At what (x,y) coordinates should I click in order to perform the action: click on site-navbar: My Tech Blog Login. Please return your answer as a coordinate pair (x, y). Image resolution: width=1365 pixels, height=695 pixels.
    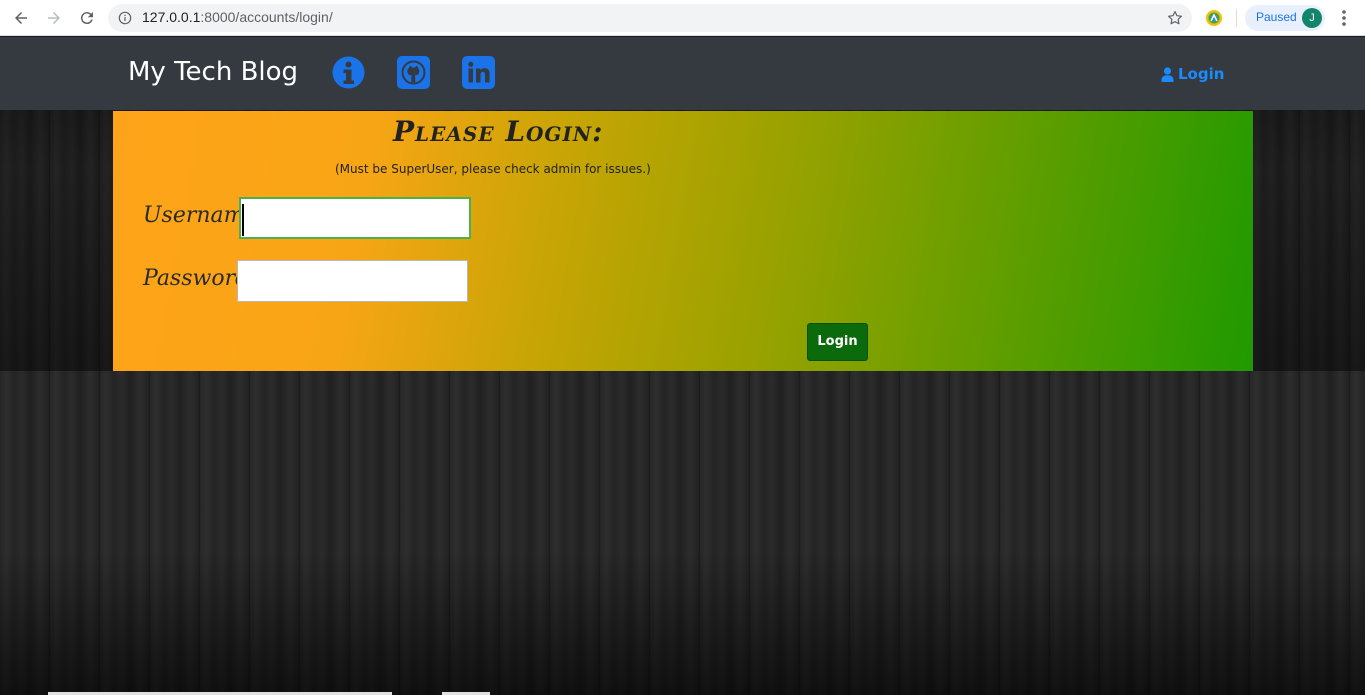
    Looking at the image, I should click on (682, 73).